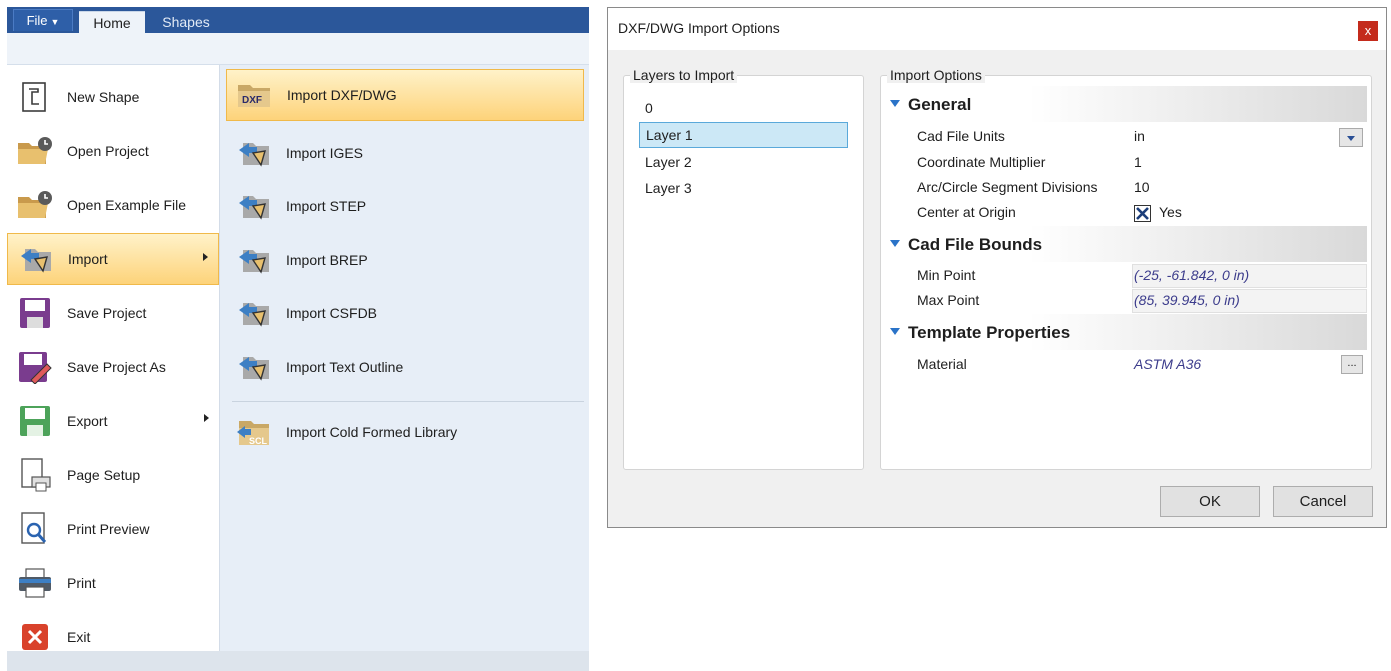 Image resolution: width=1391 pixels, height=671 pixels. Describe the element at coordinates (36, 259) in the screenshot. I see `import-icon` at that location.